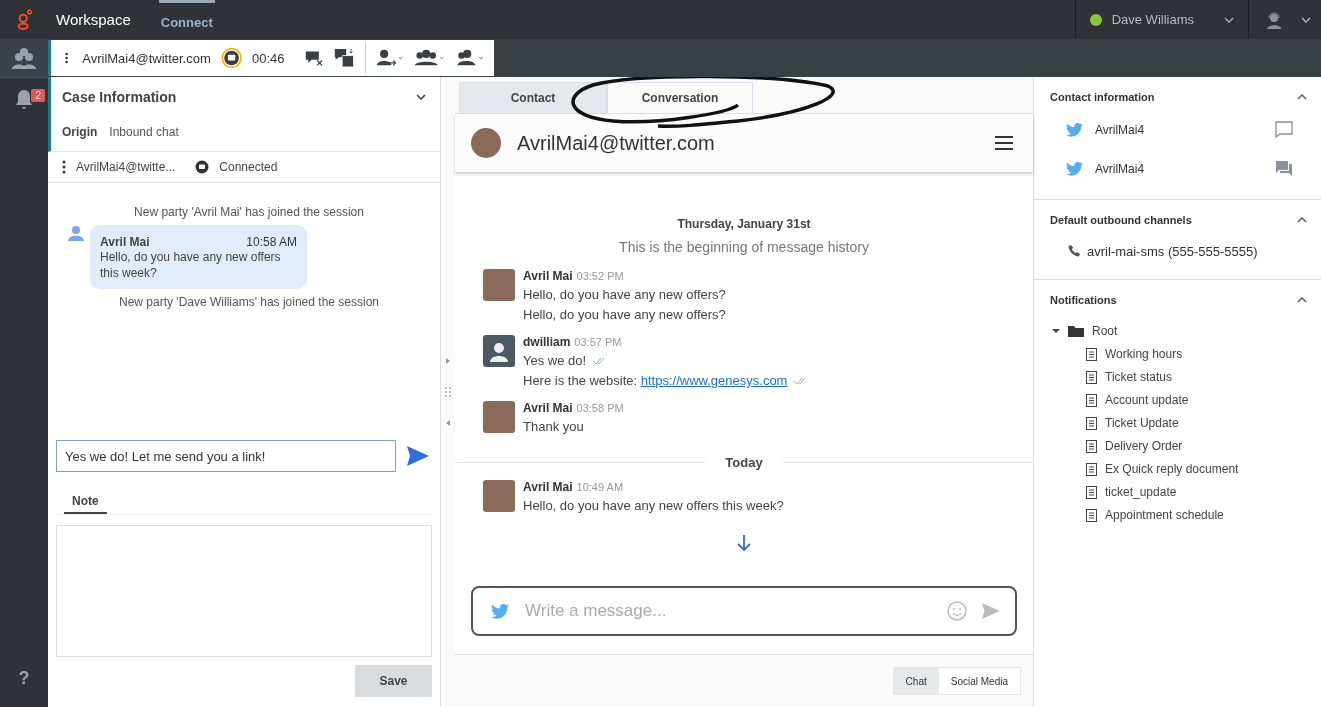 This screenshot has width=1321, height=707. I want to click on section-title: Notifications, so click(1083, 300).